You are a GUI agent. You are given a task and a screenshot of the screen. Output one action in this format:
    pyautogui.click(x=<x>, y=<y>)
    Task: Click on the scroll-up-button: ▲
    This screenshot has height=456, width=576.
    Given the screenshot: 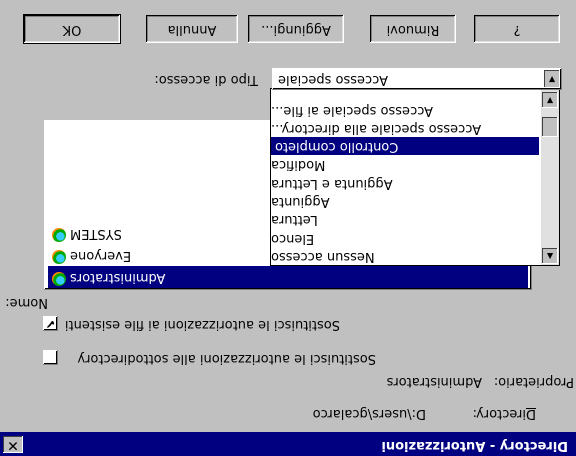 What is the action you would take?
    pyautogui.click(x=550, y=256)
    